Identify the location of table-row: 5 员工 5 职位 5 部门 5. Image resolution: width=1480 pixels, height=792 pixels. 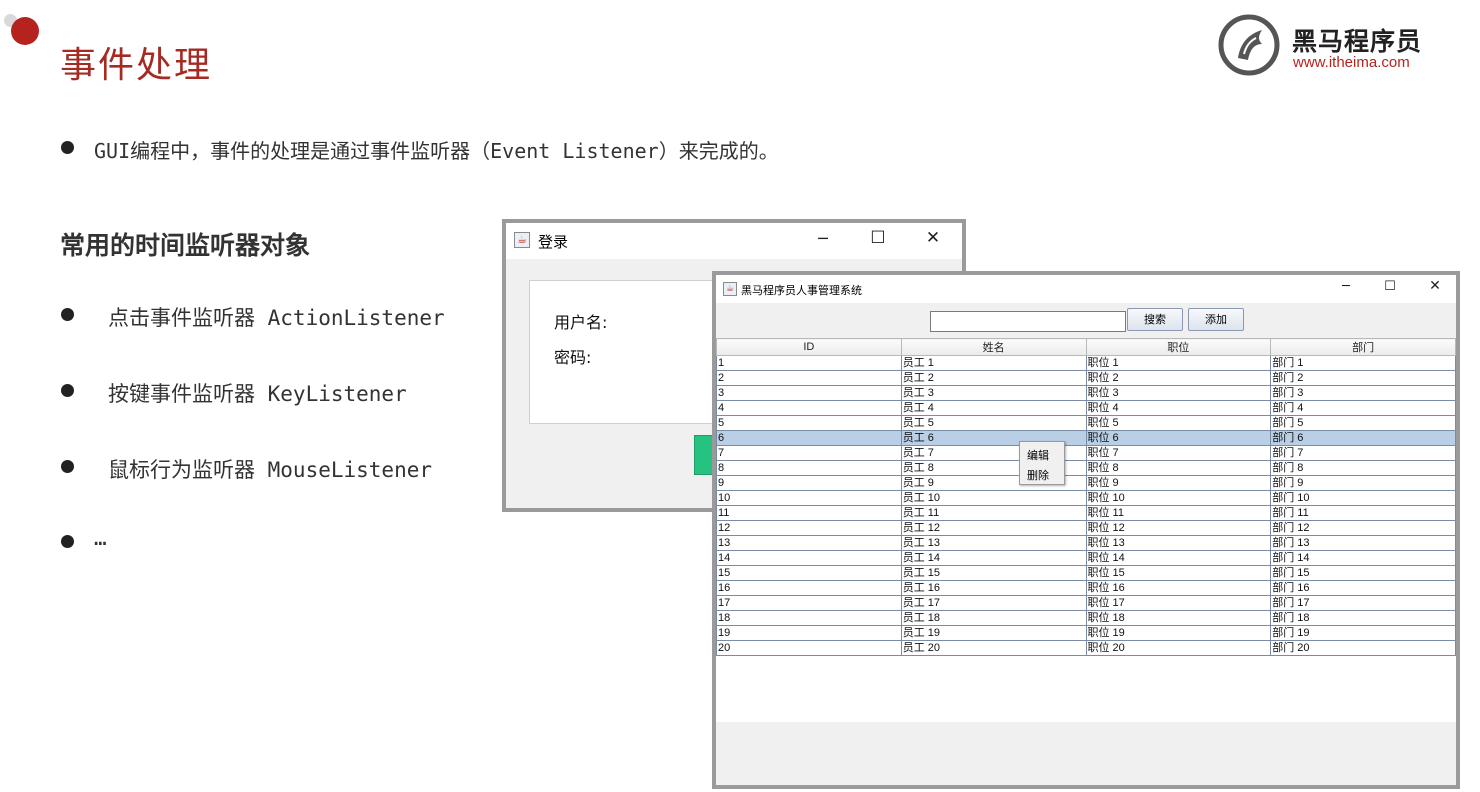
(1086, 423).